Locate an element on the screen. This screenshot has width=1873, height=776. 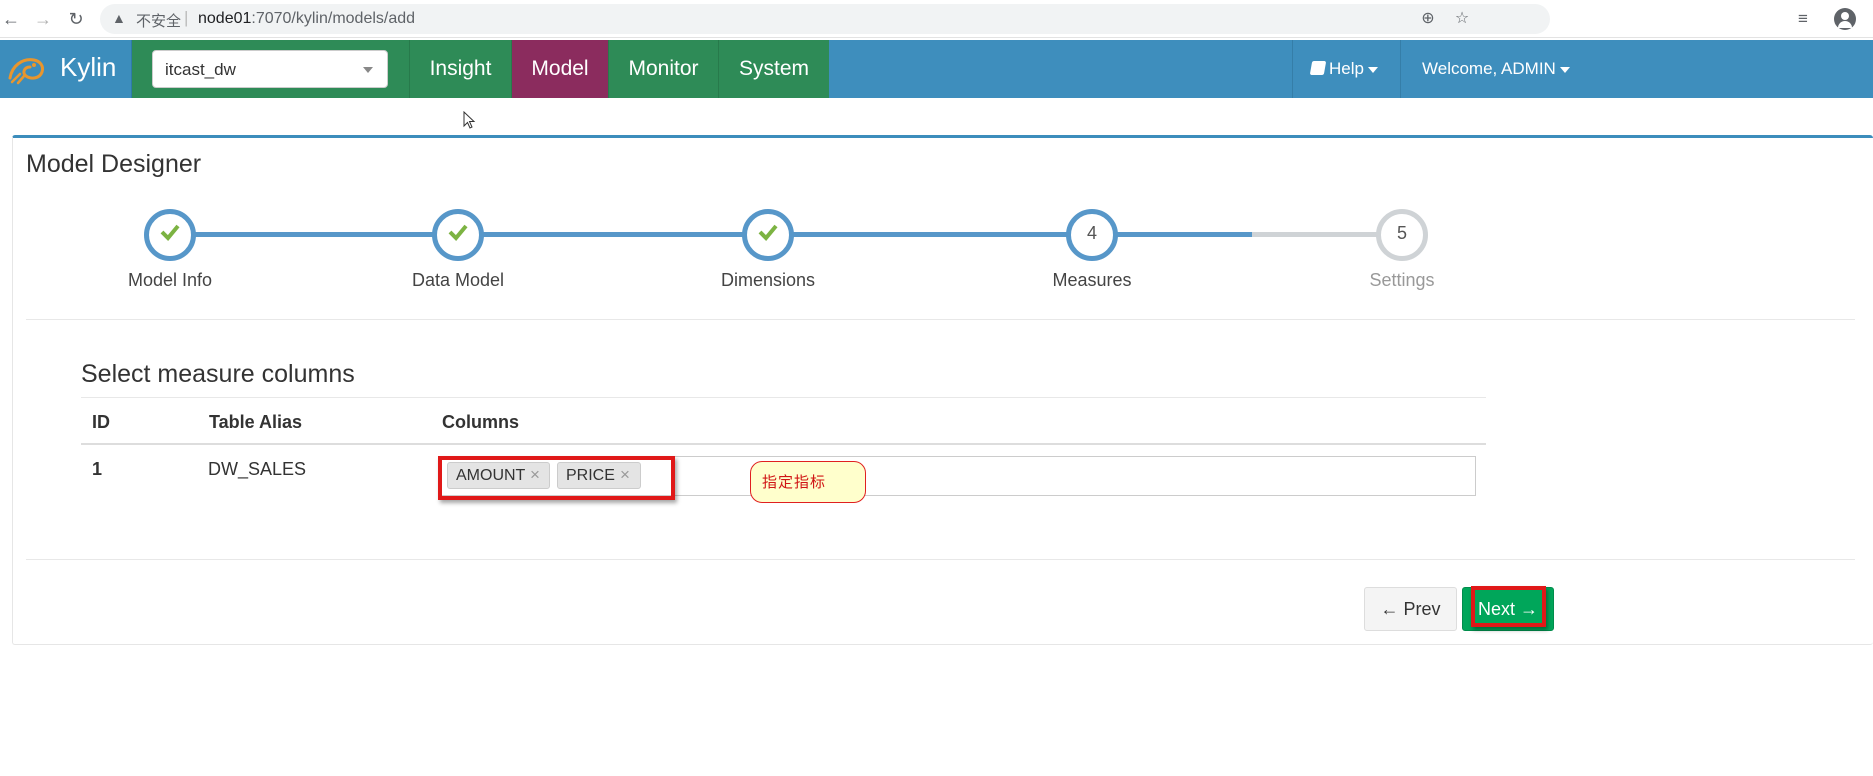
nav-monitor: Monitor is located at coordinates (663, 69).